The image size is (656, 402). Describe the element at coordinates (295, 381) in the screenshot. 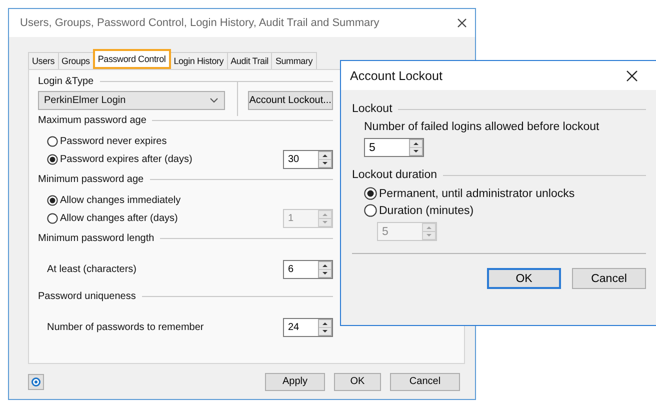

I see `dialog-button: Apply` at that location.